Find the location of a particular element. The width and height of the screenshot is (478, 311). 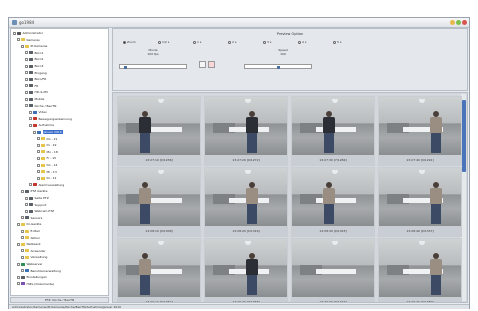

tree-item: Büro2 is located at coordinates (34, 59).